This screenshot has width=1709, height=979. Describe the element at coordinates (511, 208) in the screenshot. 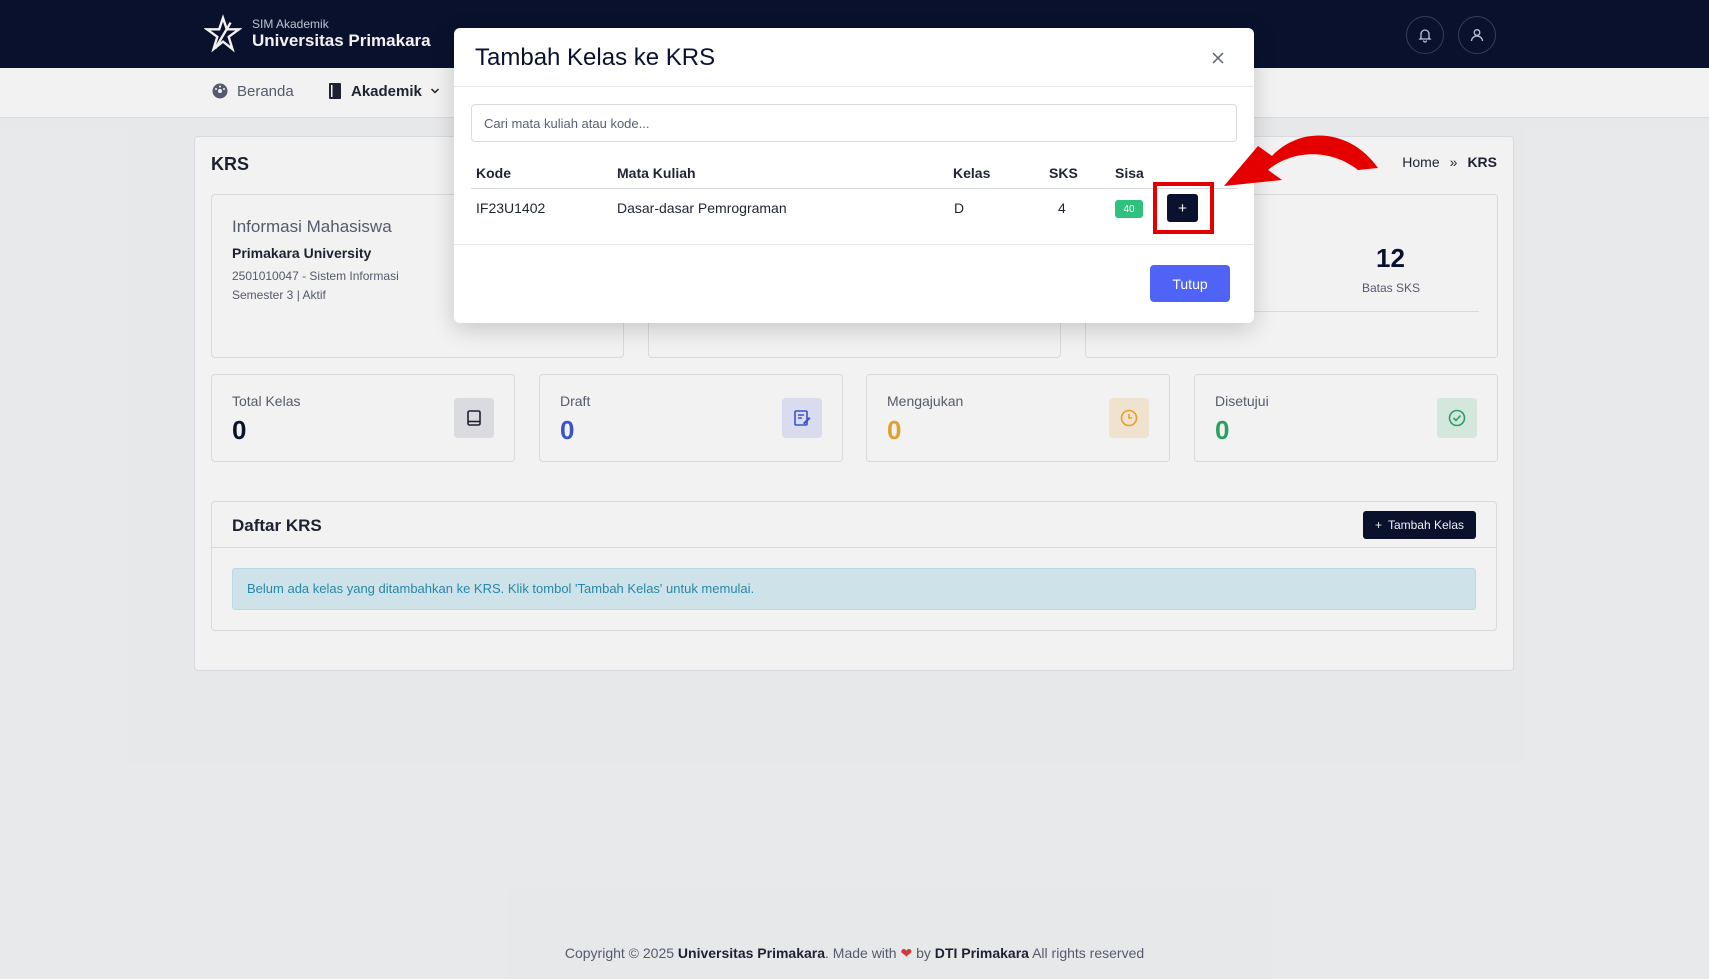

I see `row-kode: IF23U1402` at that location.